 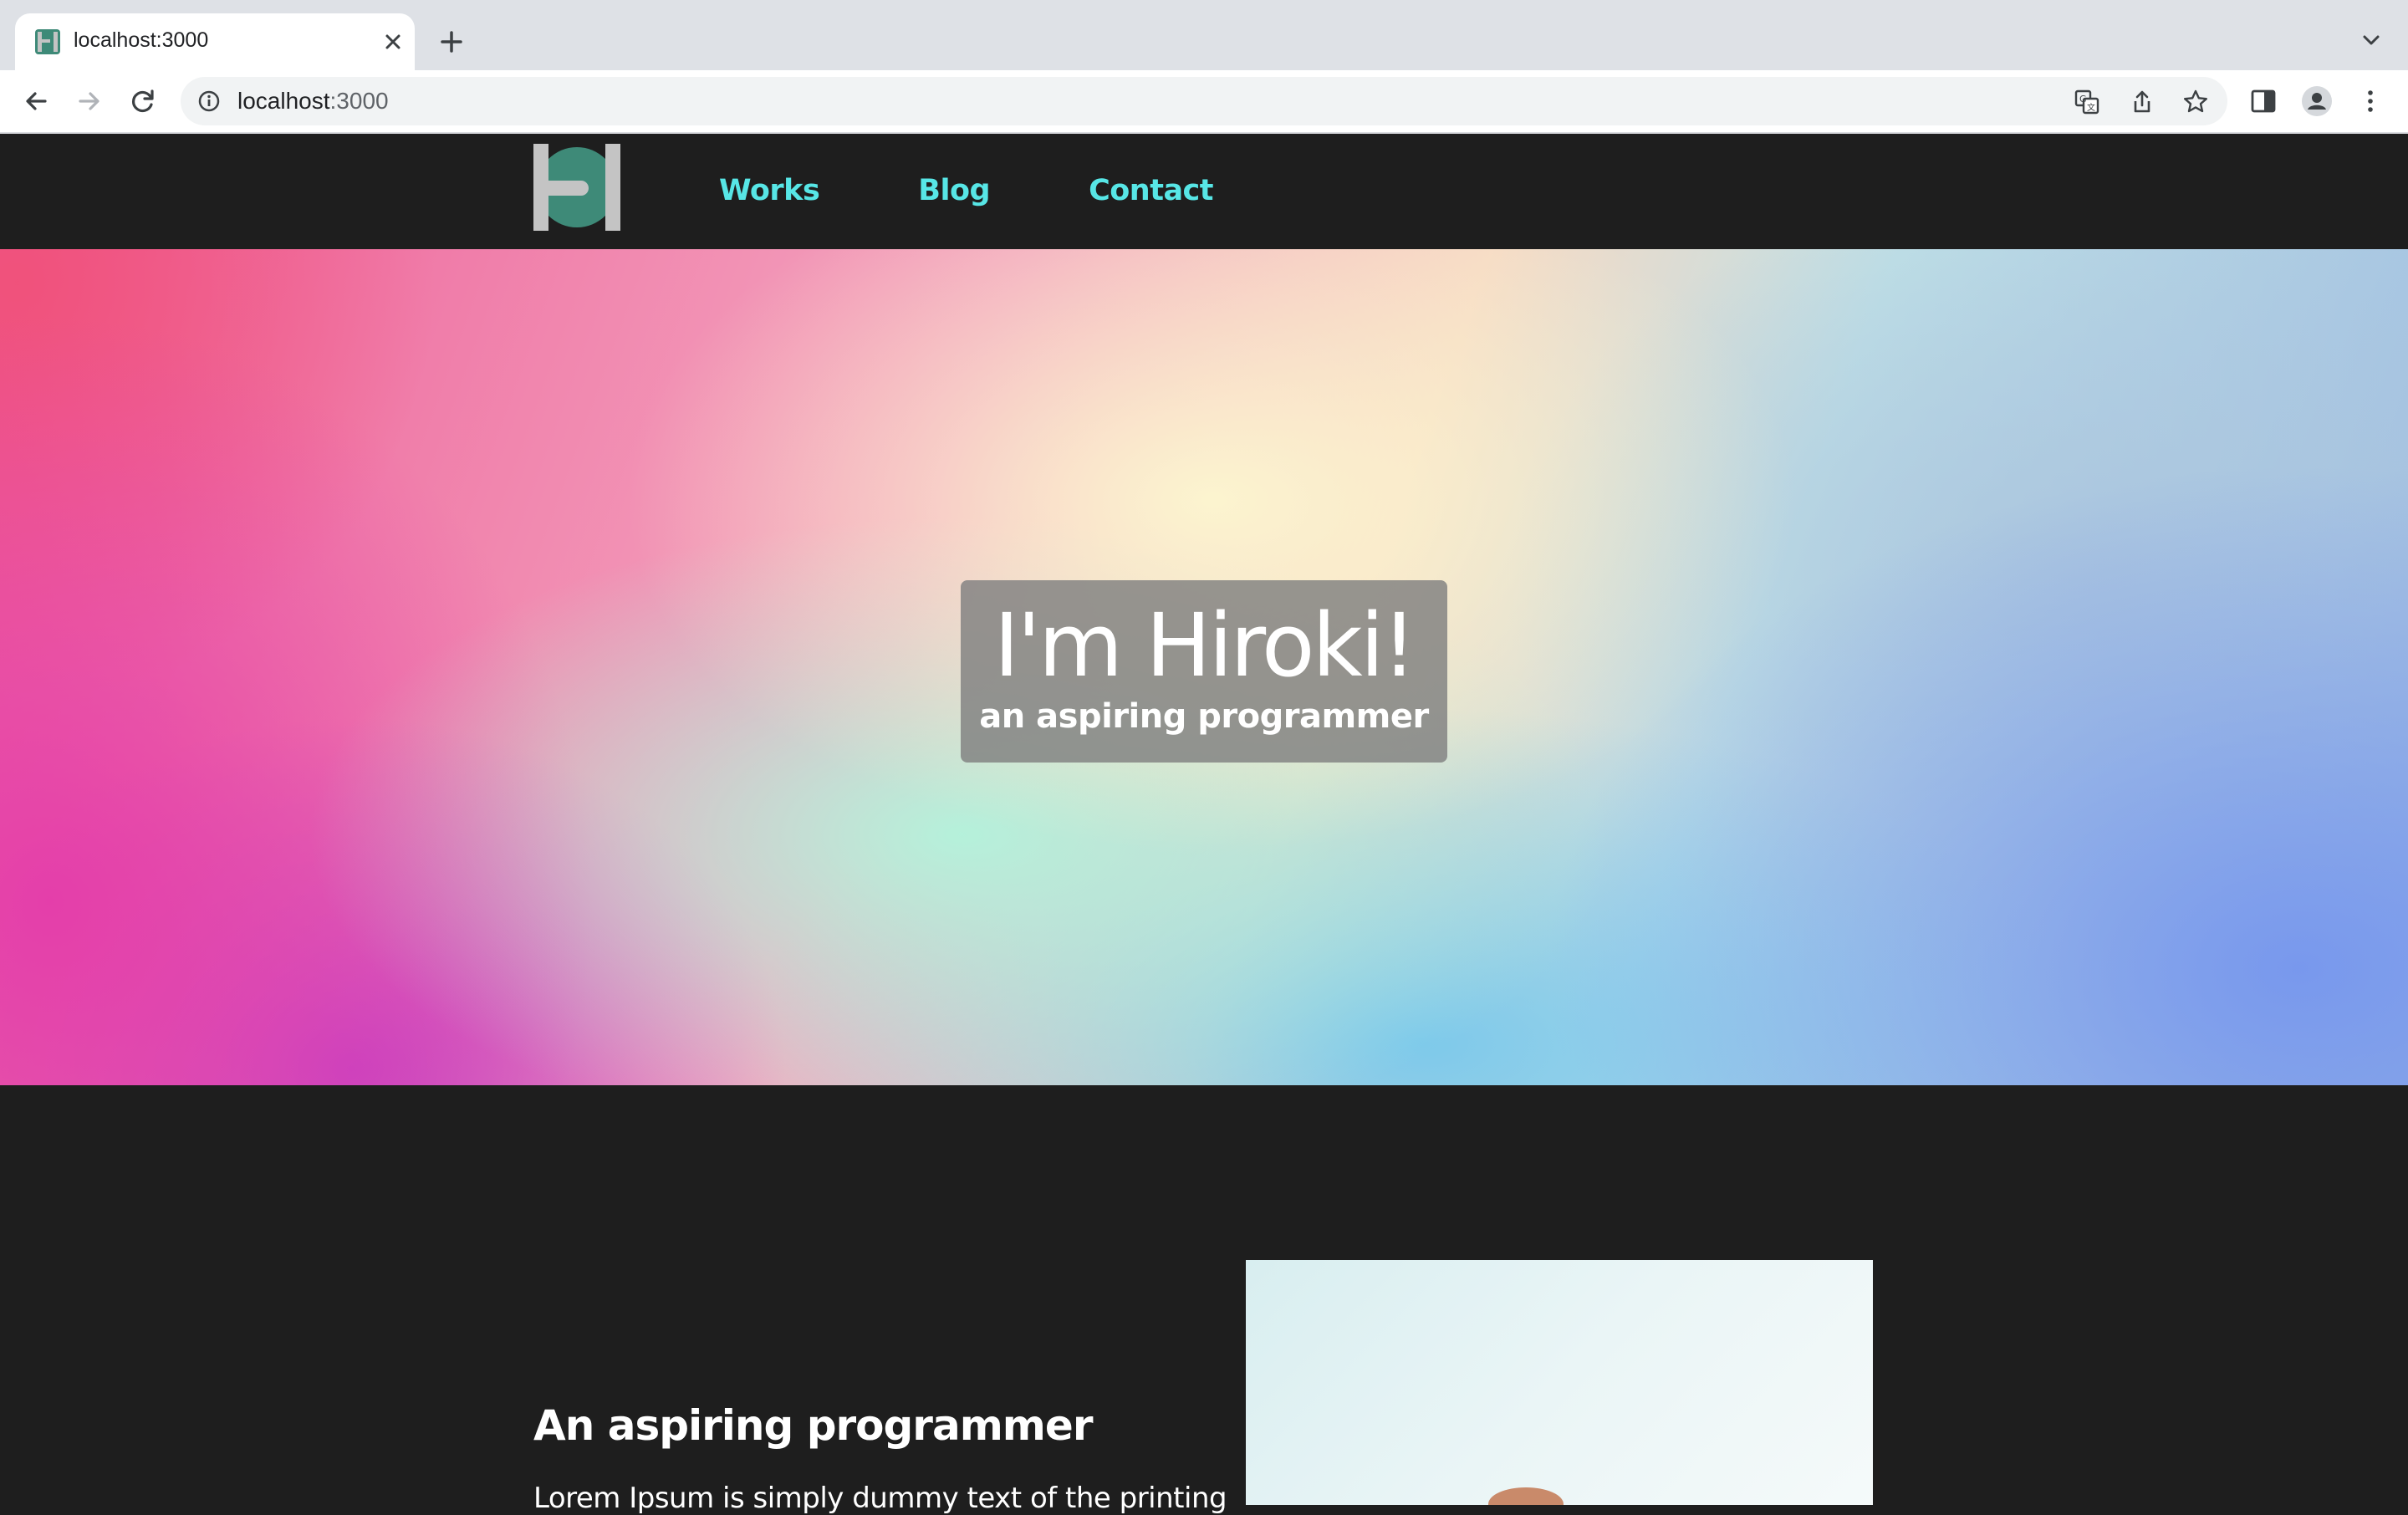 I want to click on browser-toolbar: localhost:3000 G 文, so click(x=1204, y=102).